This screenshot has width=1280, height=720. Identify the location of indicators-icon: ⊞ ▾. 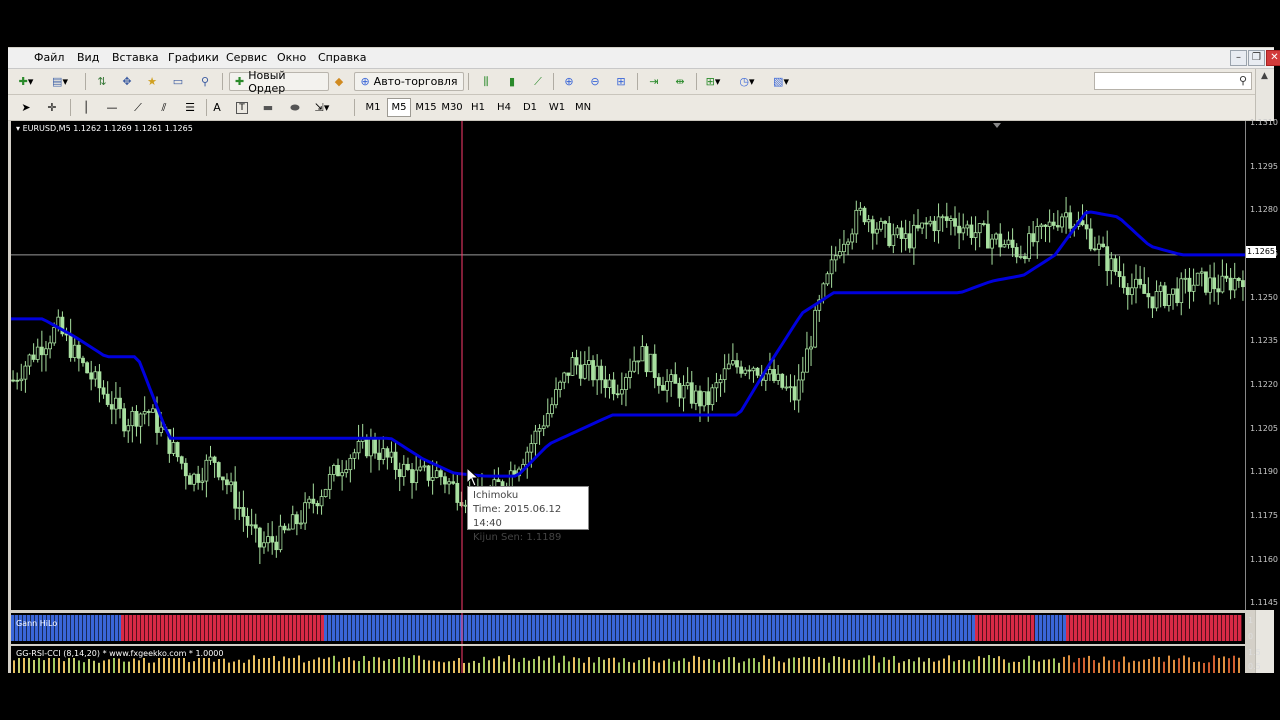
(713, 81).